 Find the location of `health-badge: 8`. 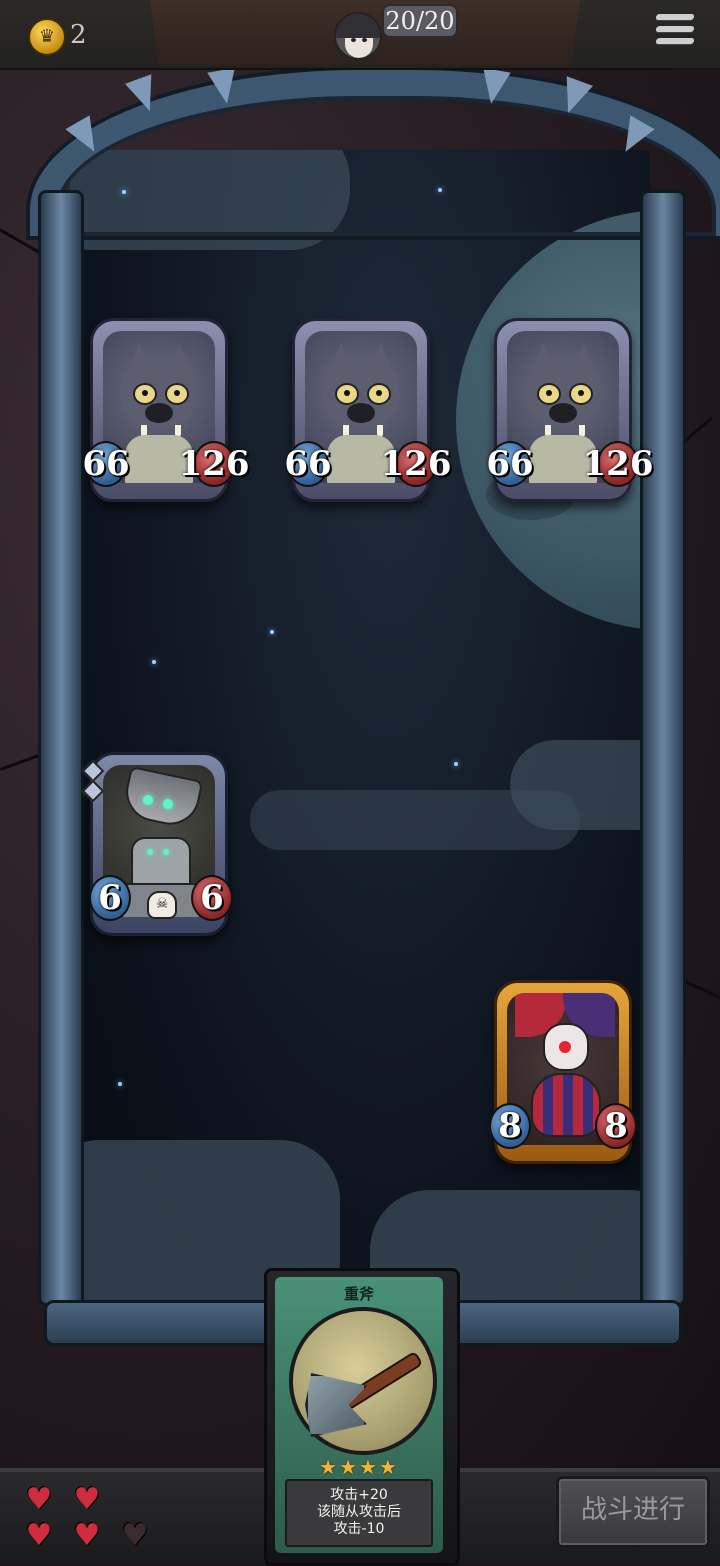

health-badge: 8 is located at coordinates (616, 1126).